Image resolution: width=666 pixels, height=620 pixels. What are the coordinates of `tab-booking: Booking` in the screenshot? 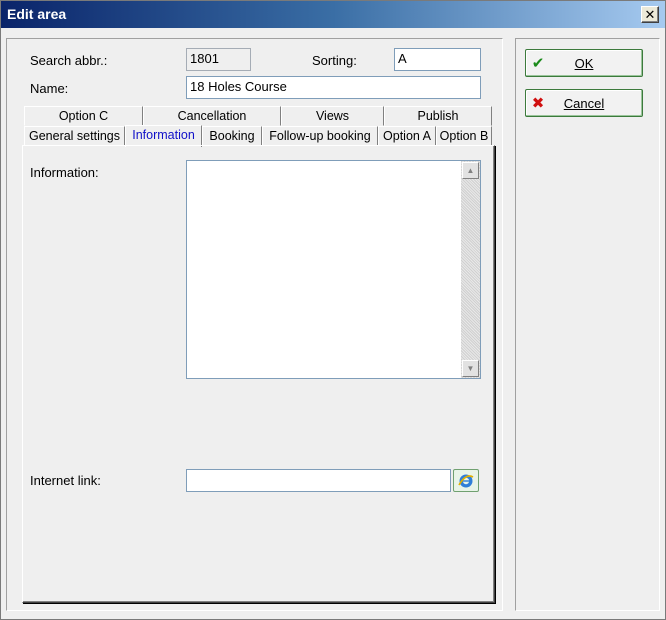 It's located at (232, 136).